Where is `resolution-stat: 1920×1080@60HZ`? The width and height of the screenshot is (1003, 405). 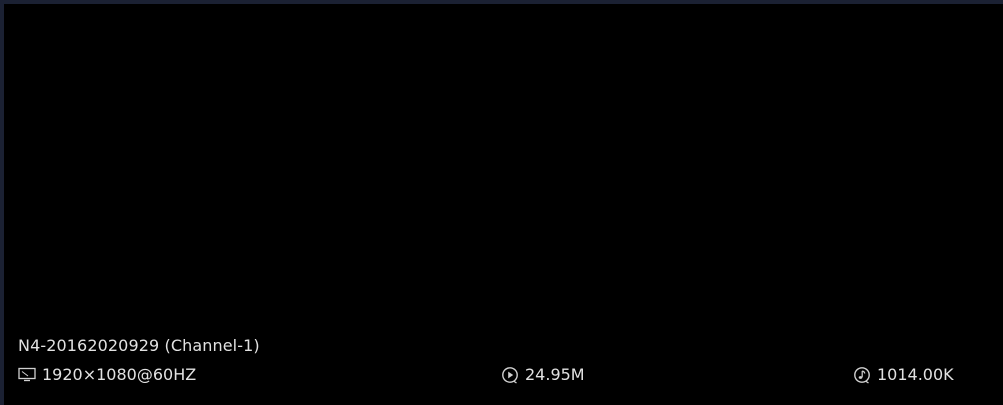
resolution-stat: 1920×1080@60HZ is located at coordinates (107, 374).